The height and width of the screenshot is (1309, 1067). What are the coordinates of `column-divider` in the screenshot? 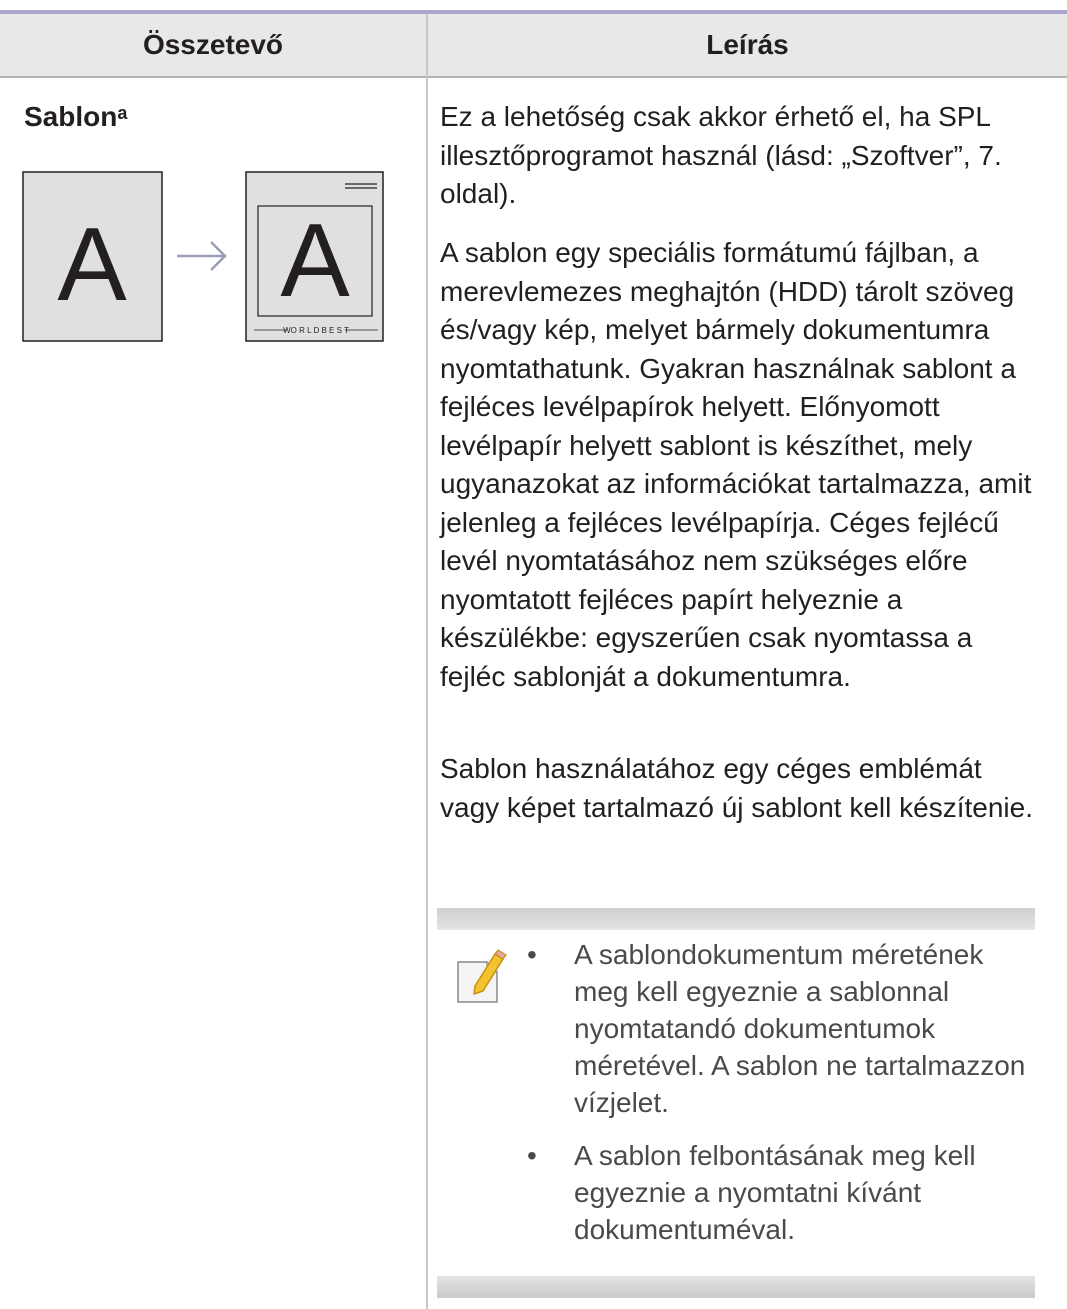 It's located at (427, 661).